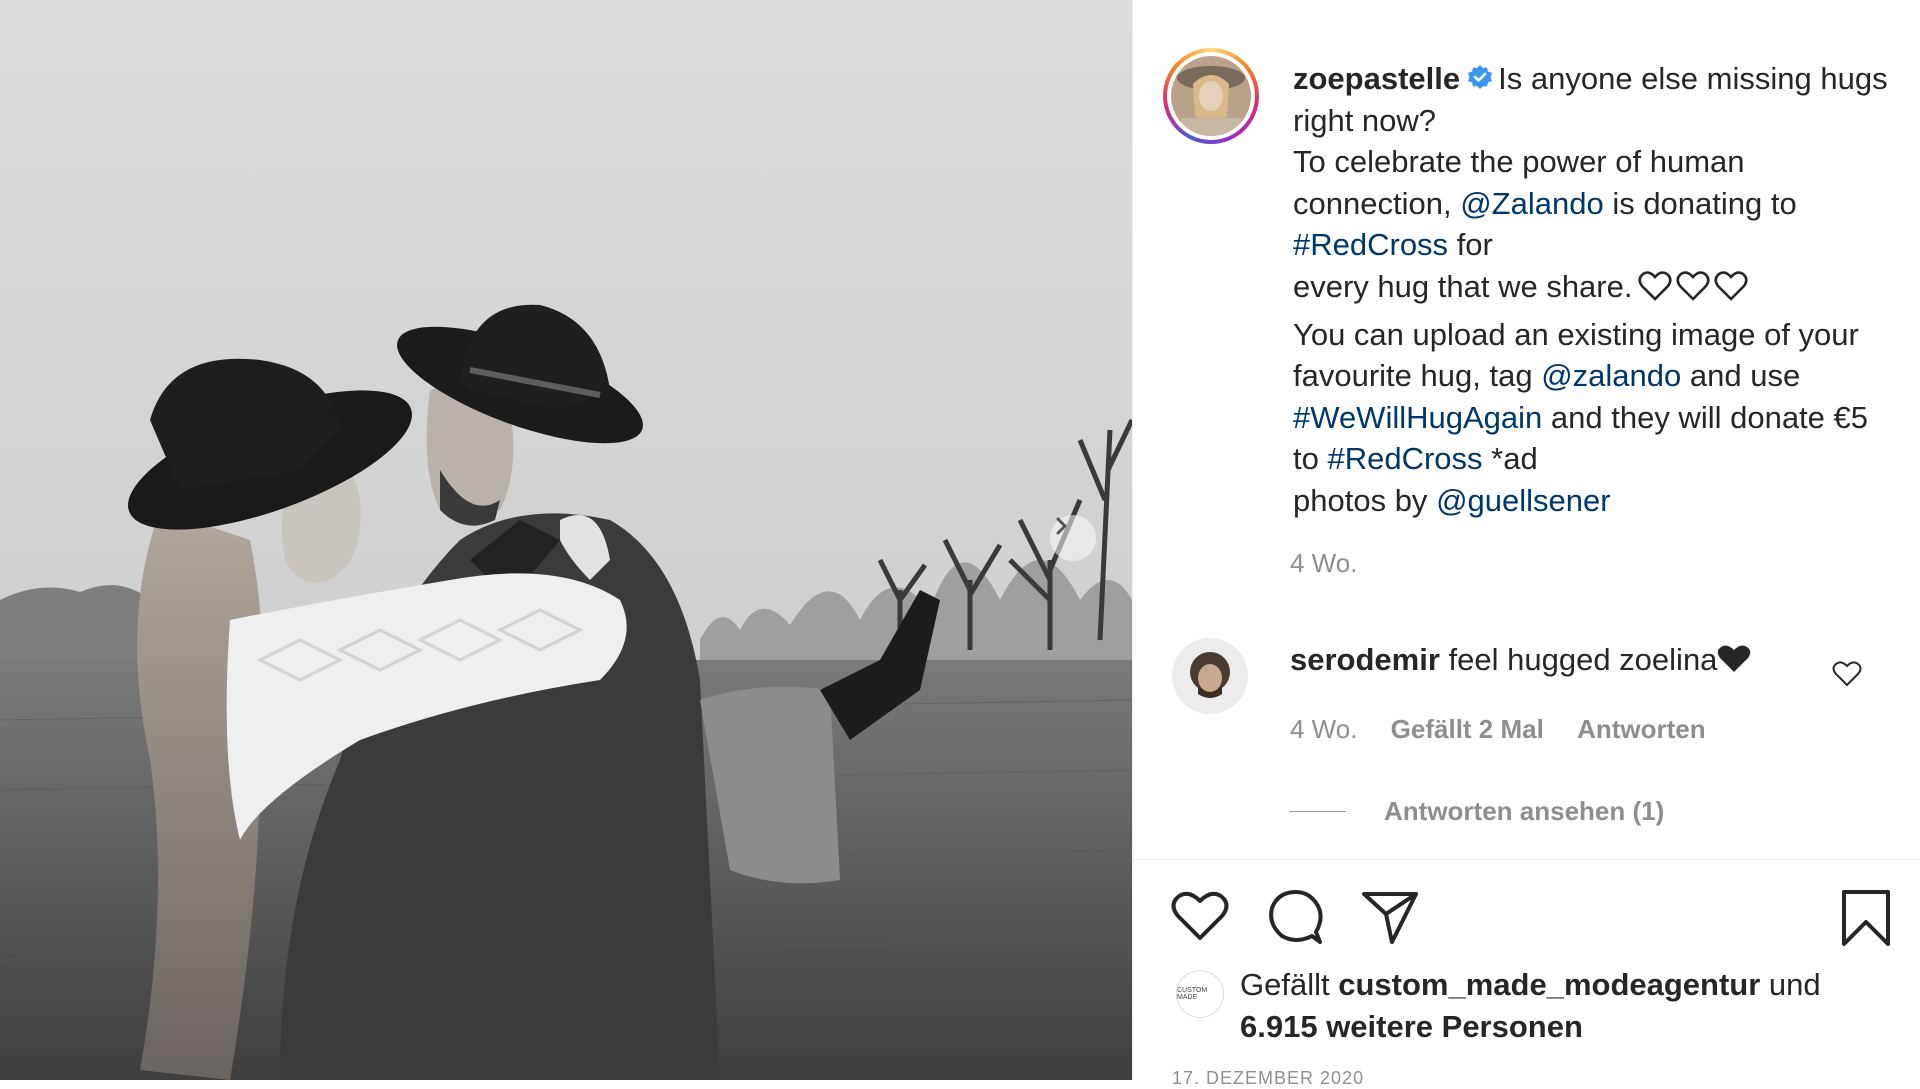 The image size is (1920, 1089). What do you see at coordinates (1611, 375) in the screenshot?
I see `mention-link: @zalando` at bounding box center [1611, 375].